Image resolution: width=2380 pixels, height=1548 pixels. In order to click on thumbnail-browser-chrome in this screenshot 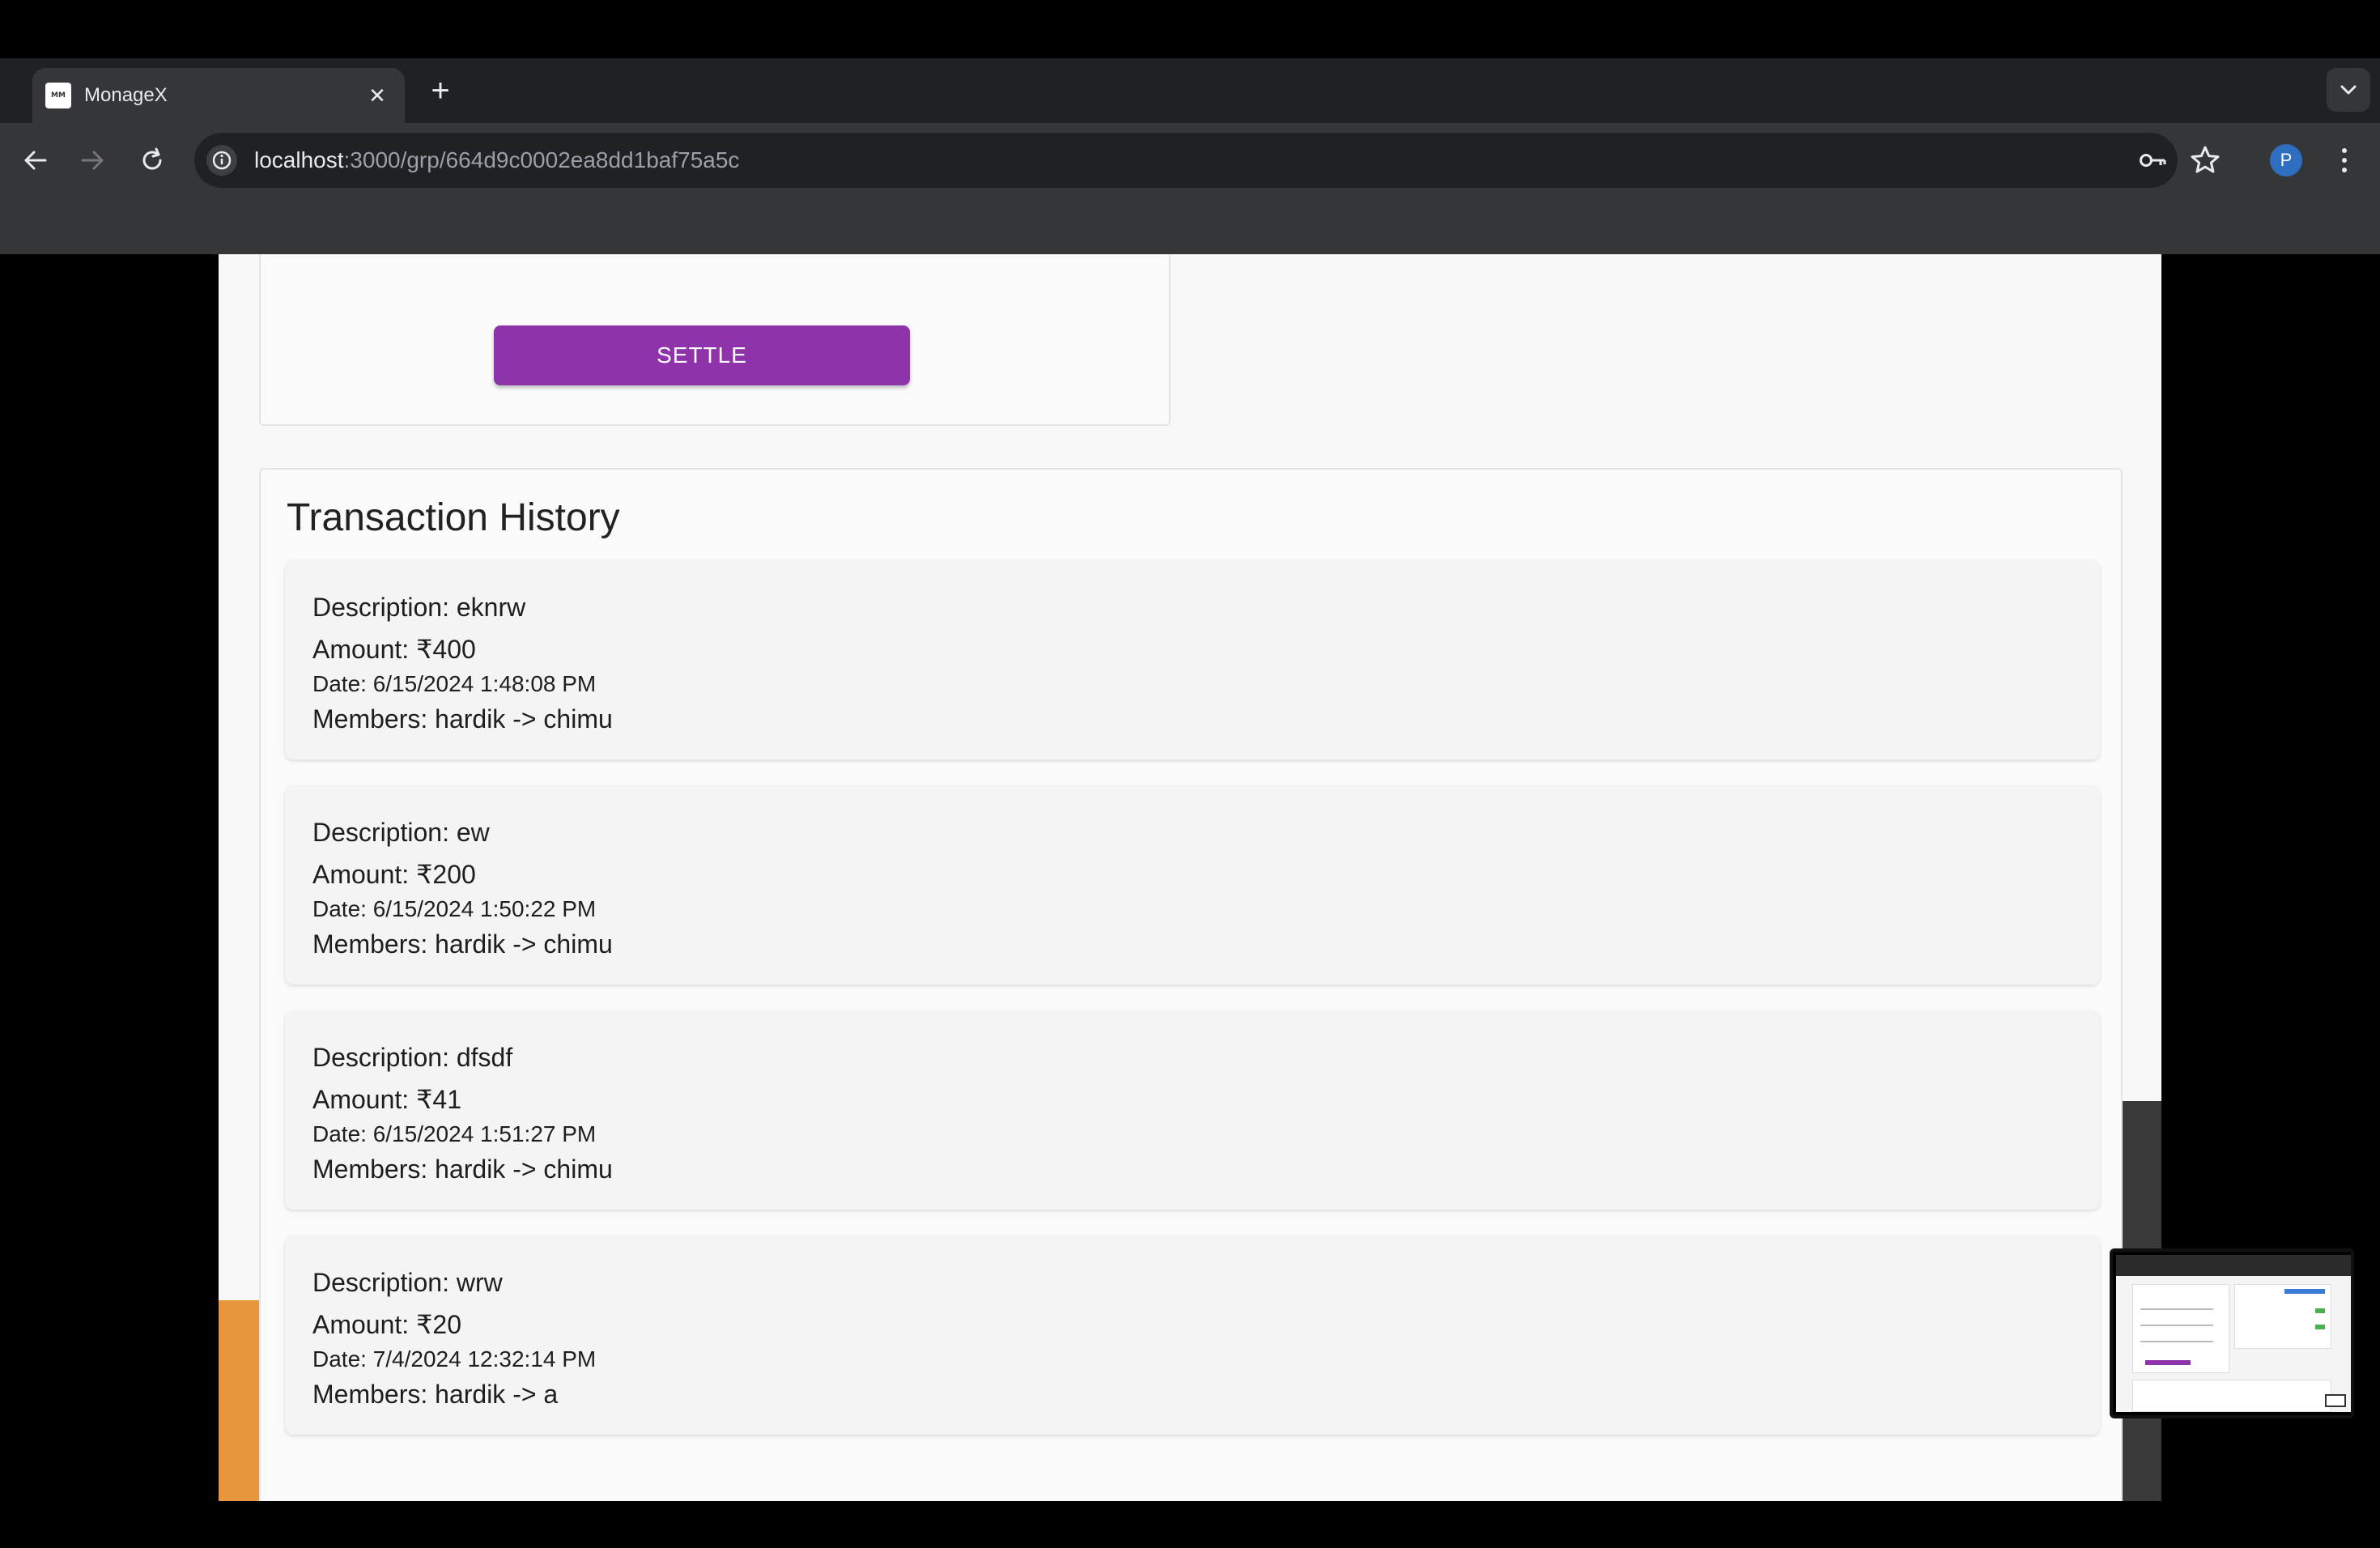, I will do `click(2233, 1265)`.